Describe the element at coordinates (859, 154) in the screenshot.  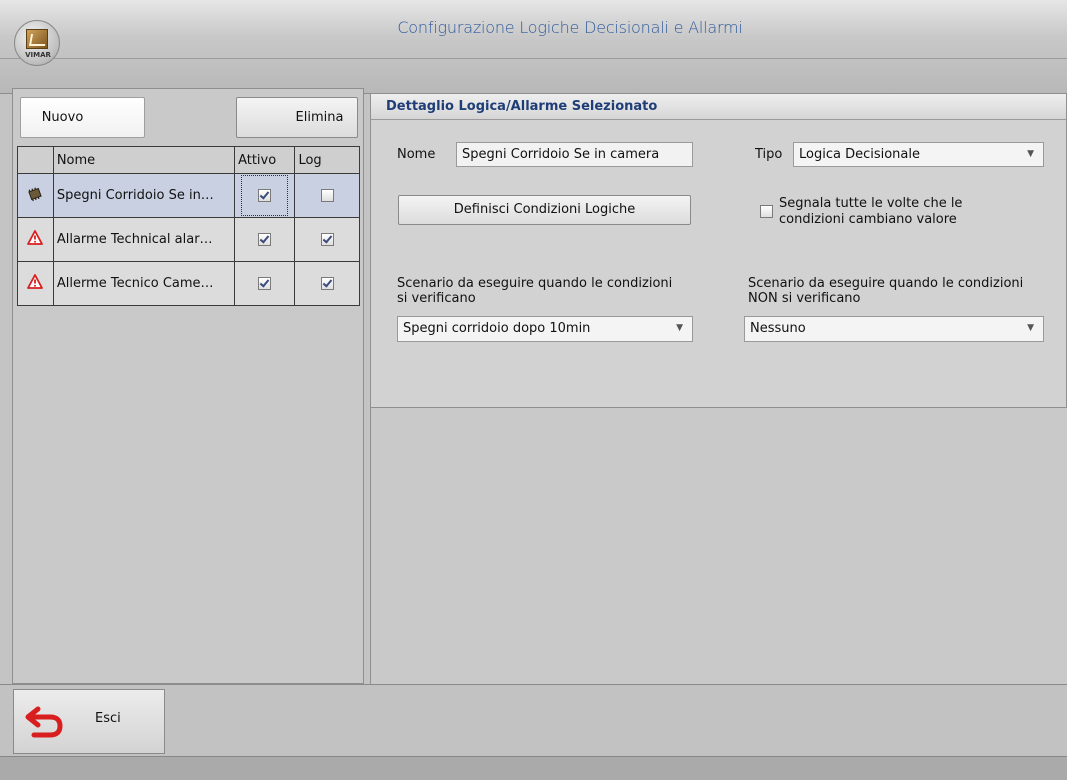
I see `type-select-value: Logica Decisionale` at that location.